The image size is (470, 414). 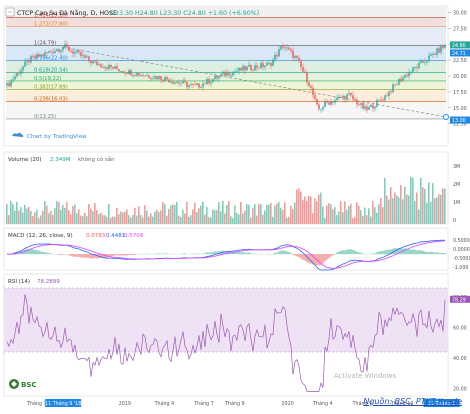 What do you see at coordinates (365, 376) in the screenshot?
I see `activation-note: Activate Windows` at bounding box center [365, 376].